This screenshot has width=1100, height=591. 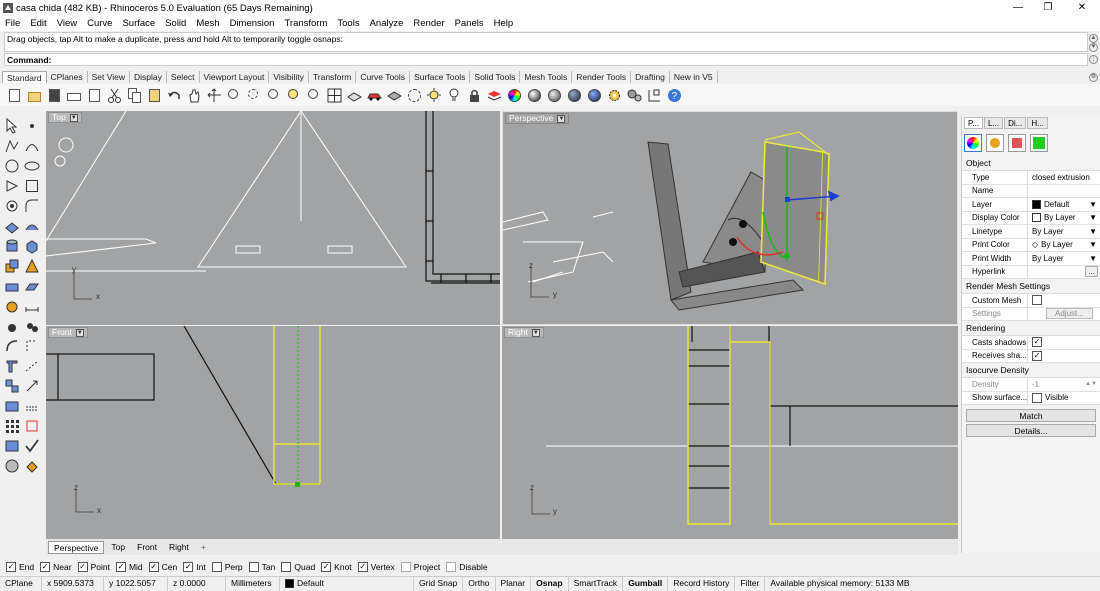 I want to click on visible-checkbox, so click(x=1037, y=397).